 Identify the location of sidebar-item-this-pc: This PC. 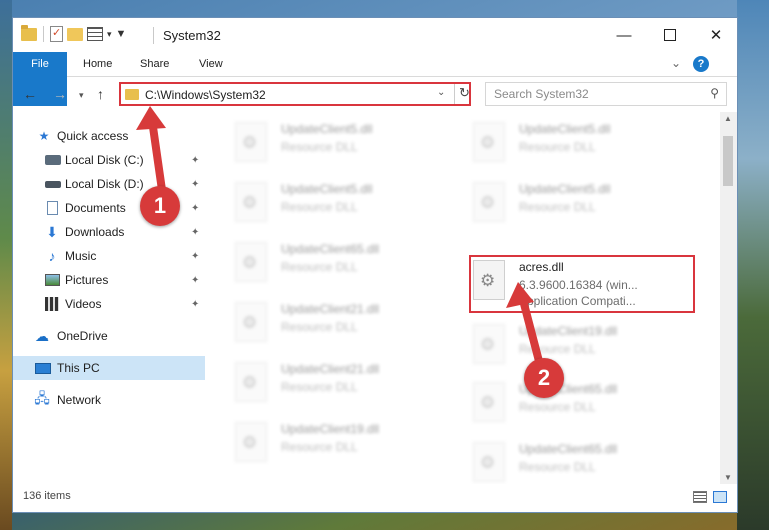
(109, 368).